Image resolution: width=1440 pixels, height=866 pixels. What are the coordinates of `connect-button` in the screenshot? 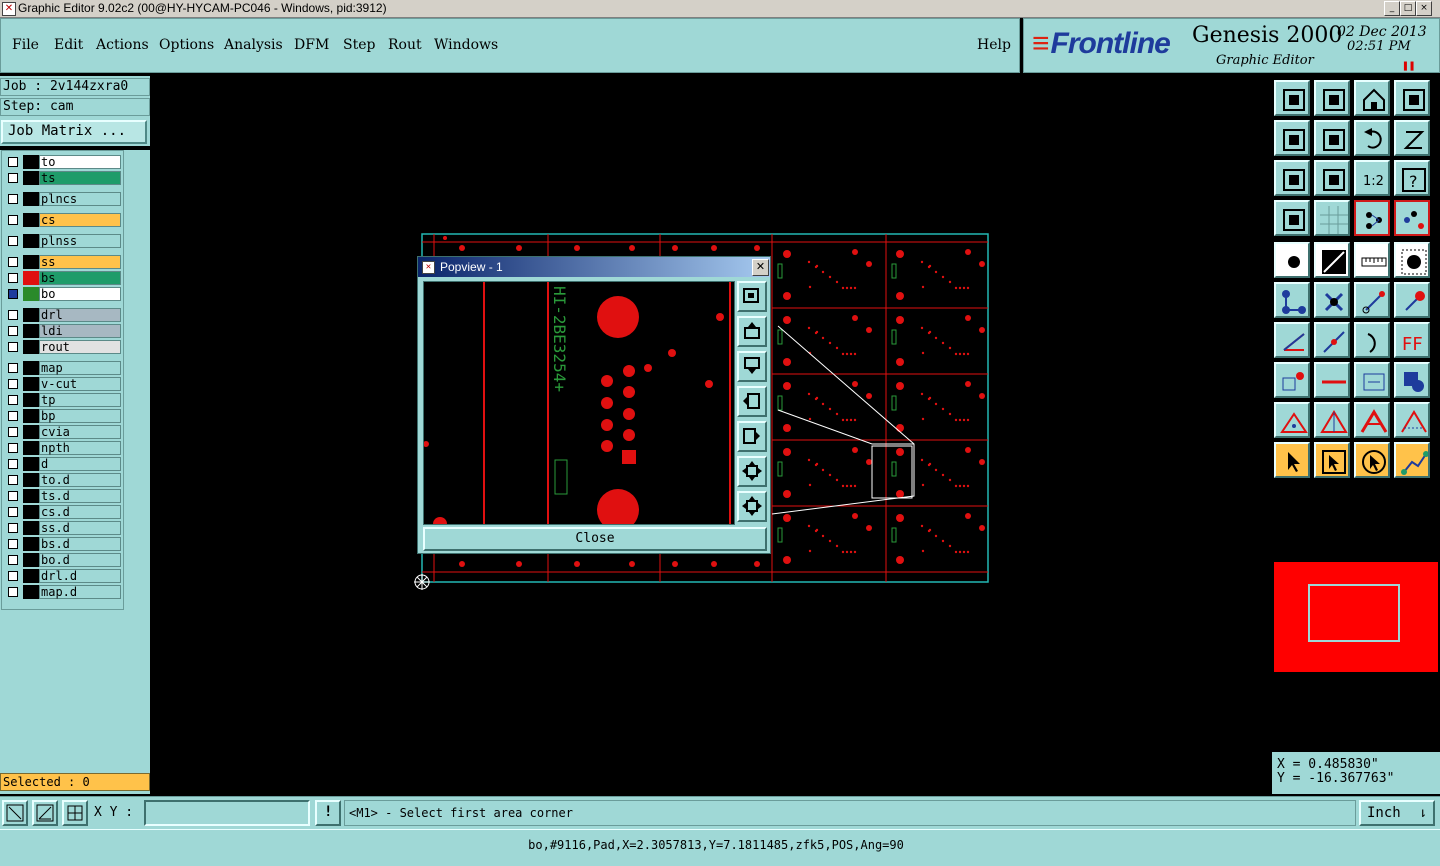 It's located at (1372, 300).